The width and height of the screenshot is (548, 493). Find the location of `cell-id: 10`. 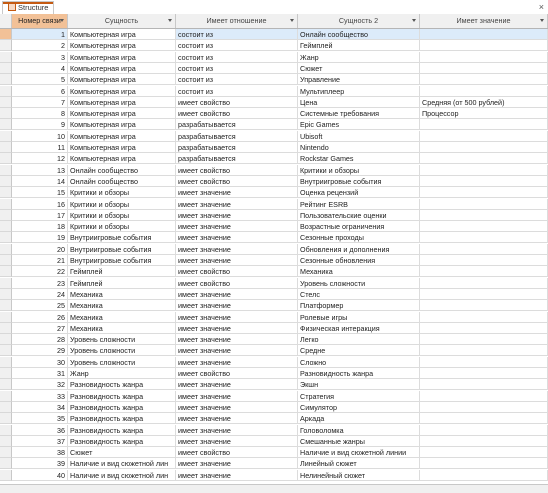

cell-id: 10 is located at coordinates (40, 136).